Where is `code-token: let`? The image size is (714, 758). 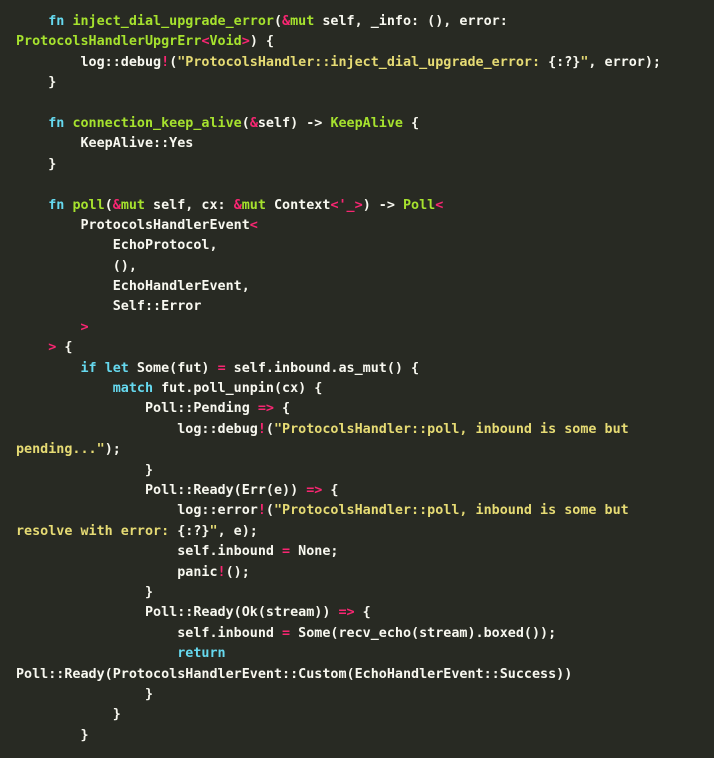
code-token: let is located at coordinates (116, 368).